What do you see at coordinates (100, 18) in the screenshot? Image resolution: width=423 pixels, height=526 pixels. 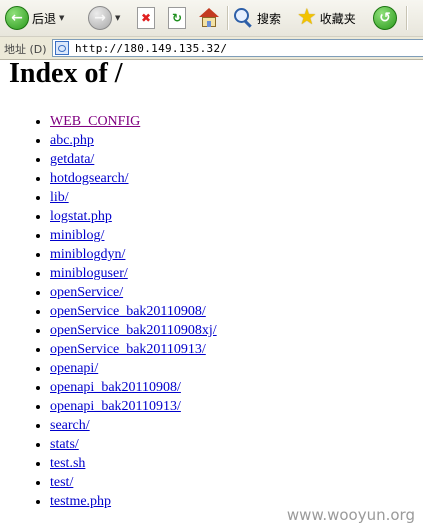 I see `forward-arrow-icon: →` at bounding box center [100, 18].